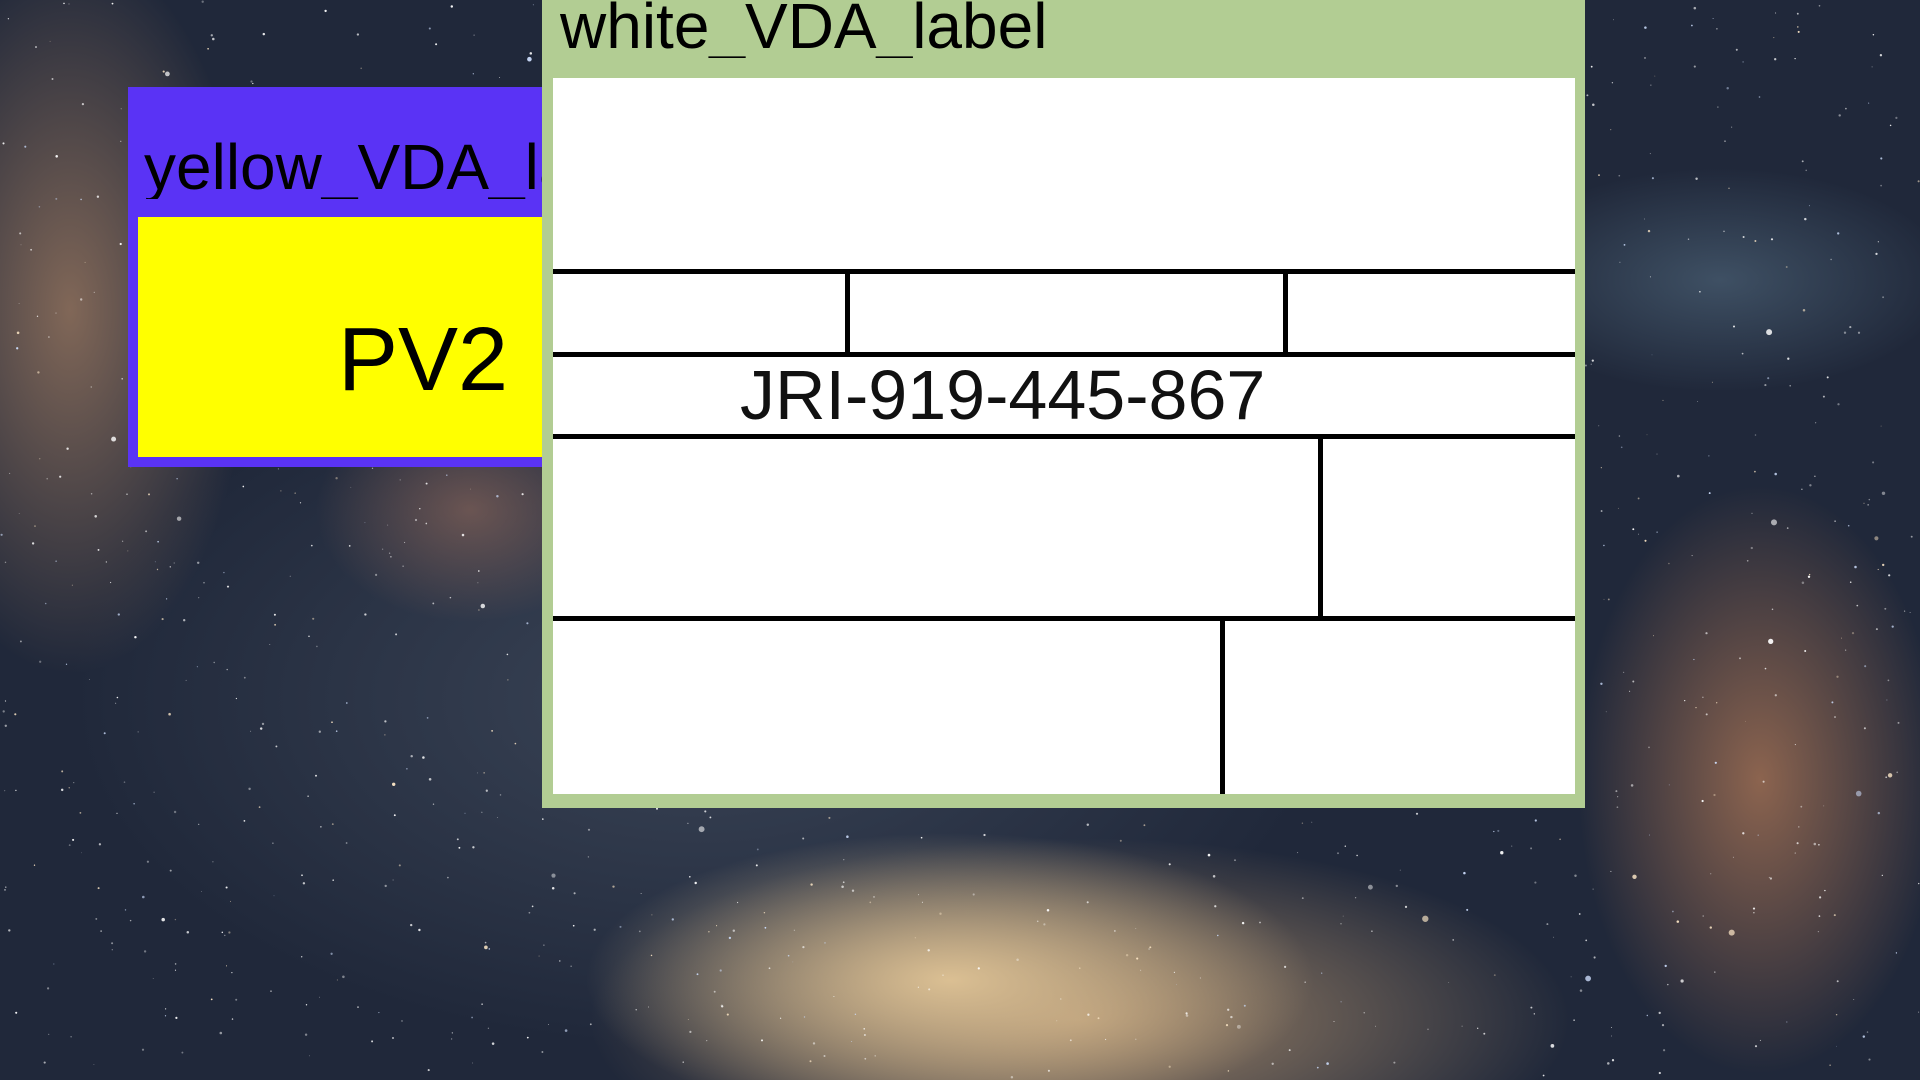 The image size is (1920, 1080). Describe the element at coordinates (803, 29) in the screenshot. I see `white-window-title: white_VDA_label` at that location.